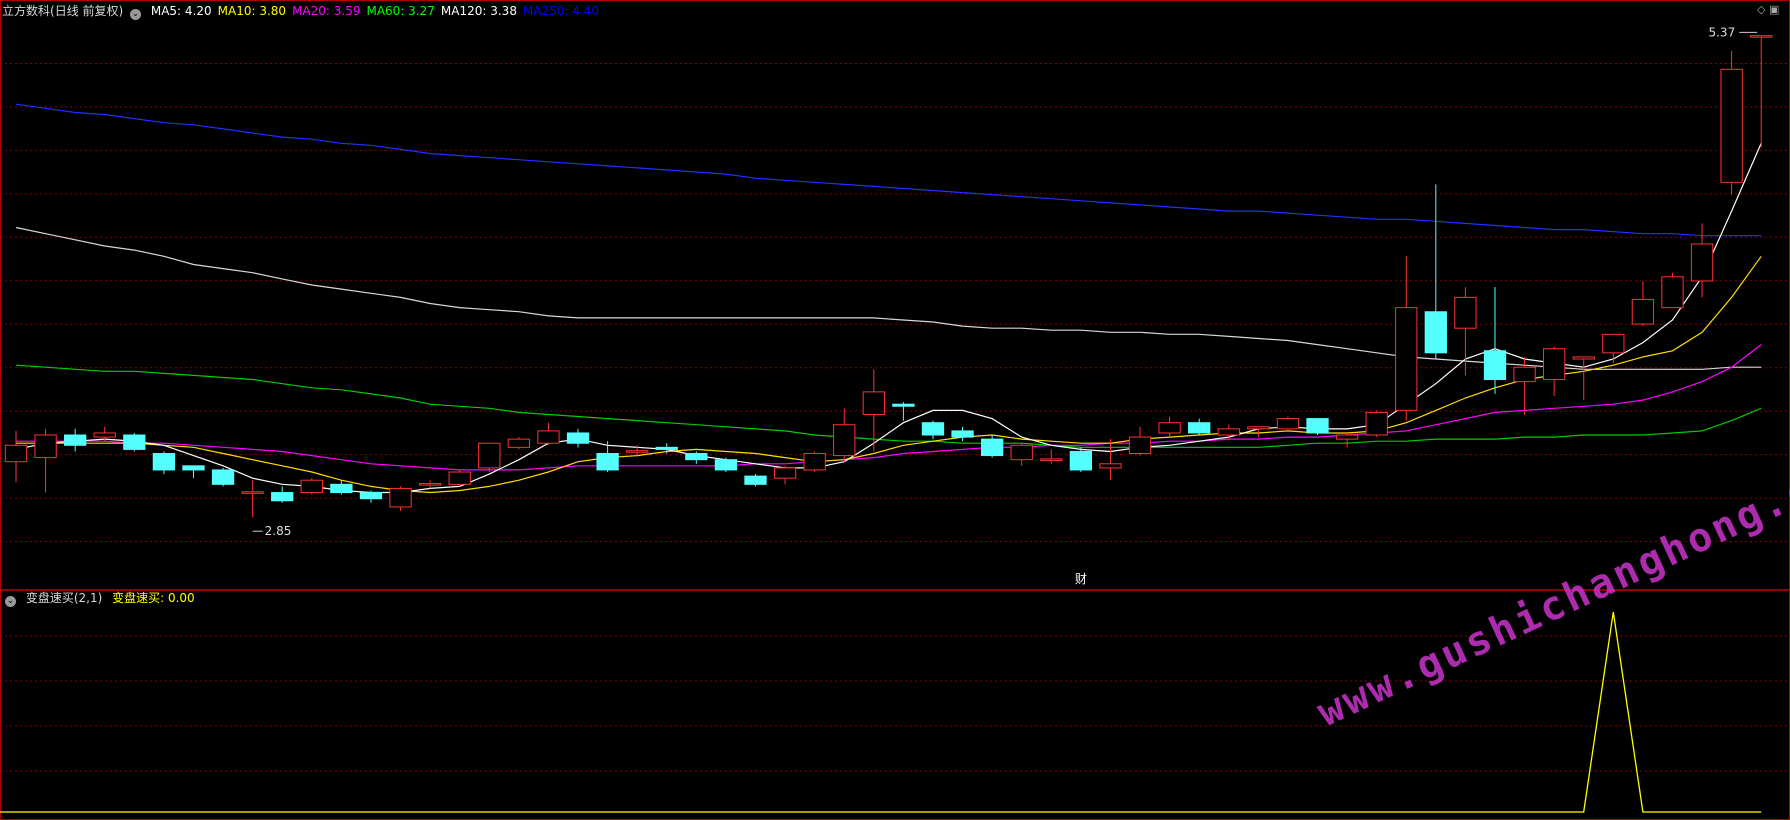 The image size is (1790, 820). What do you see at coordinates (478, 11) in the screenshot?
I see `ma-legend-item: MA120: 3.38` at bounding box center [478, 11].